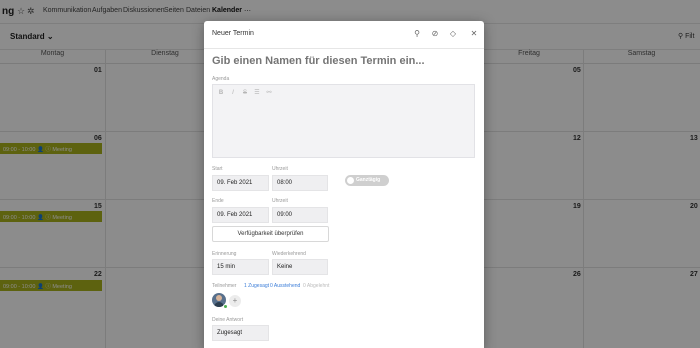 Image resolution: width=700 pixels, height=348 pixels. What do you see at coordinates (280, 169) in the screenshot?
I see `start-time-label: Uhrzeit` at bounding box center [280, 169].